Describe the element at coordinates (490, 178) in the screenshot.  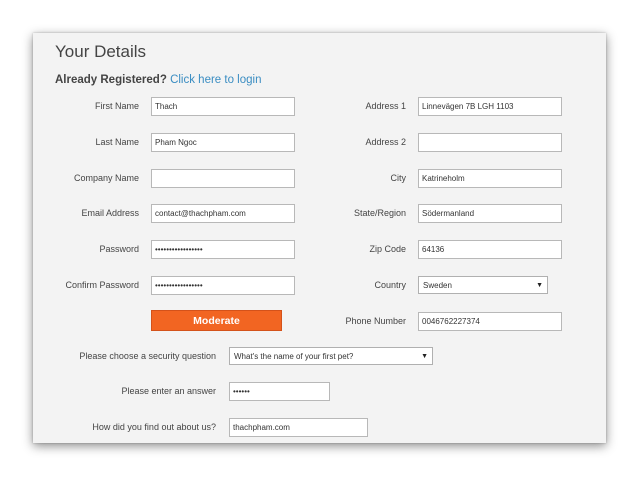
I see `city-input` at that location.